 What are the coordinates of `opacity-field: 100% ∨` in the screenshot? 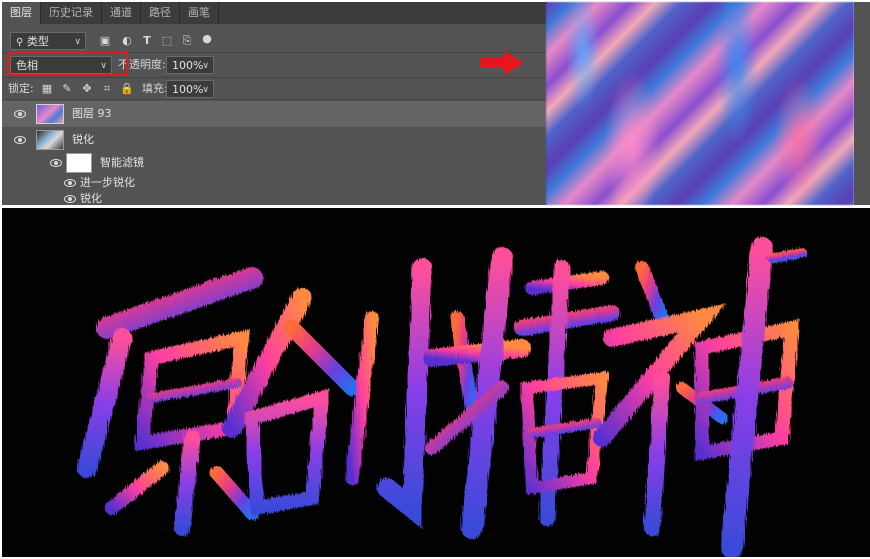 It's located at (190, 65).